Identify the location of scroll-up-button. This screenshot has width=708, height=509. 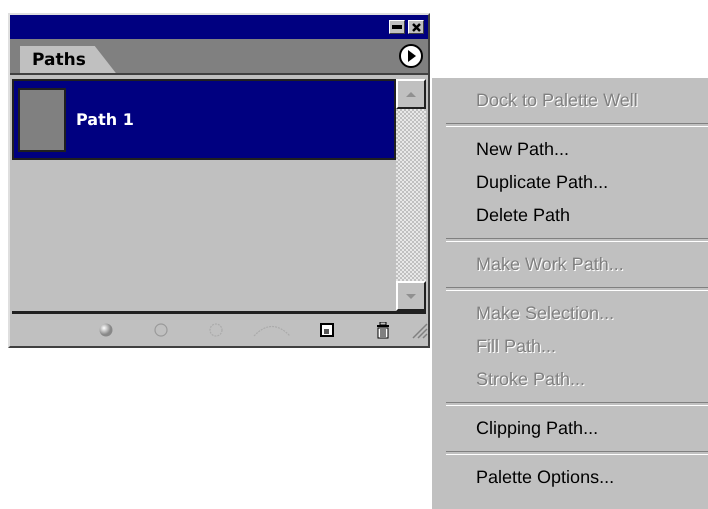
(411, 94).